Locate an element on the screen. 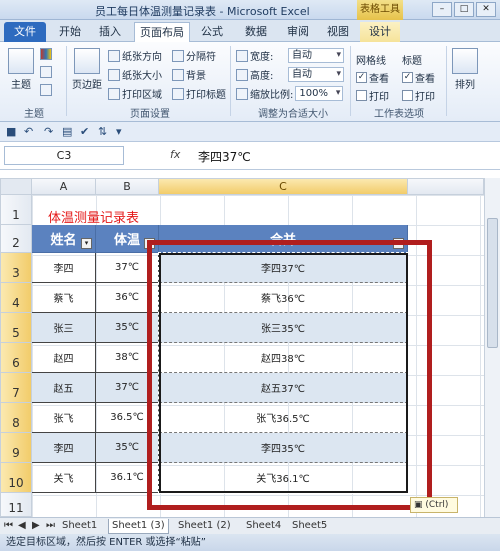 Image resolution: width=500 pixels, height=551 pixels. minimize-icon: – is located at coordinates (442, 9).